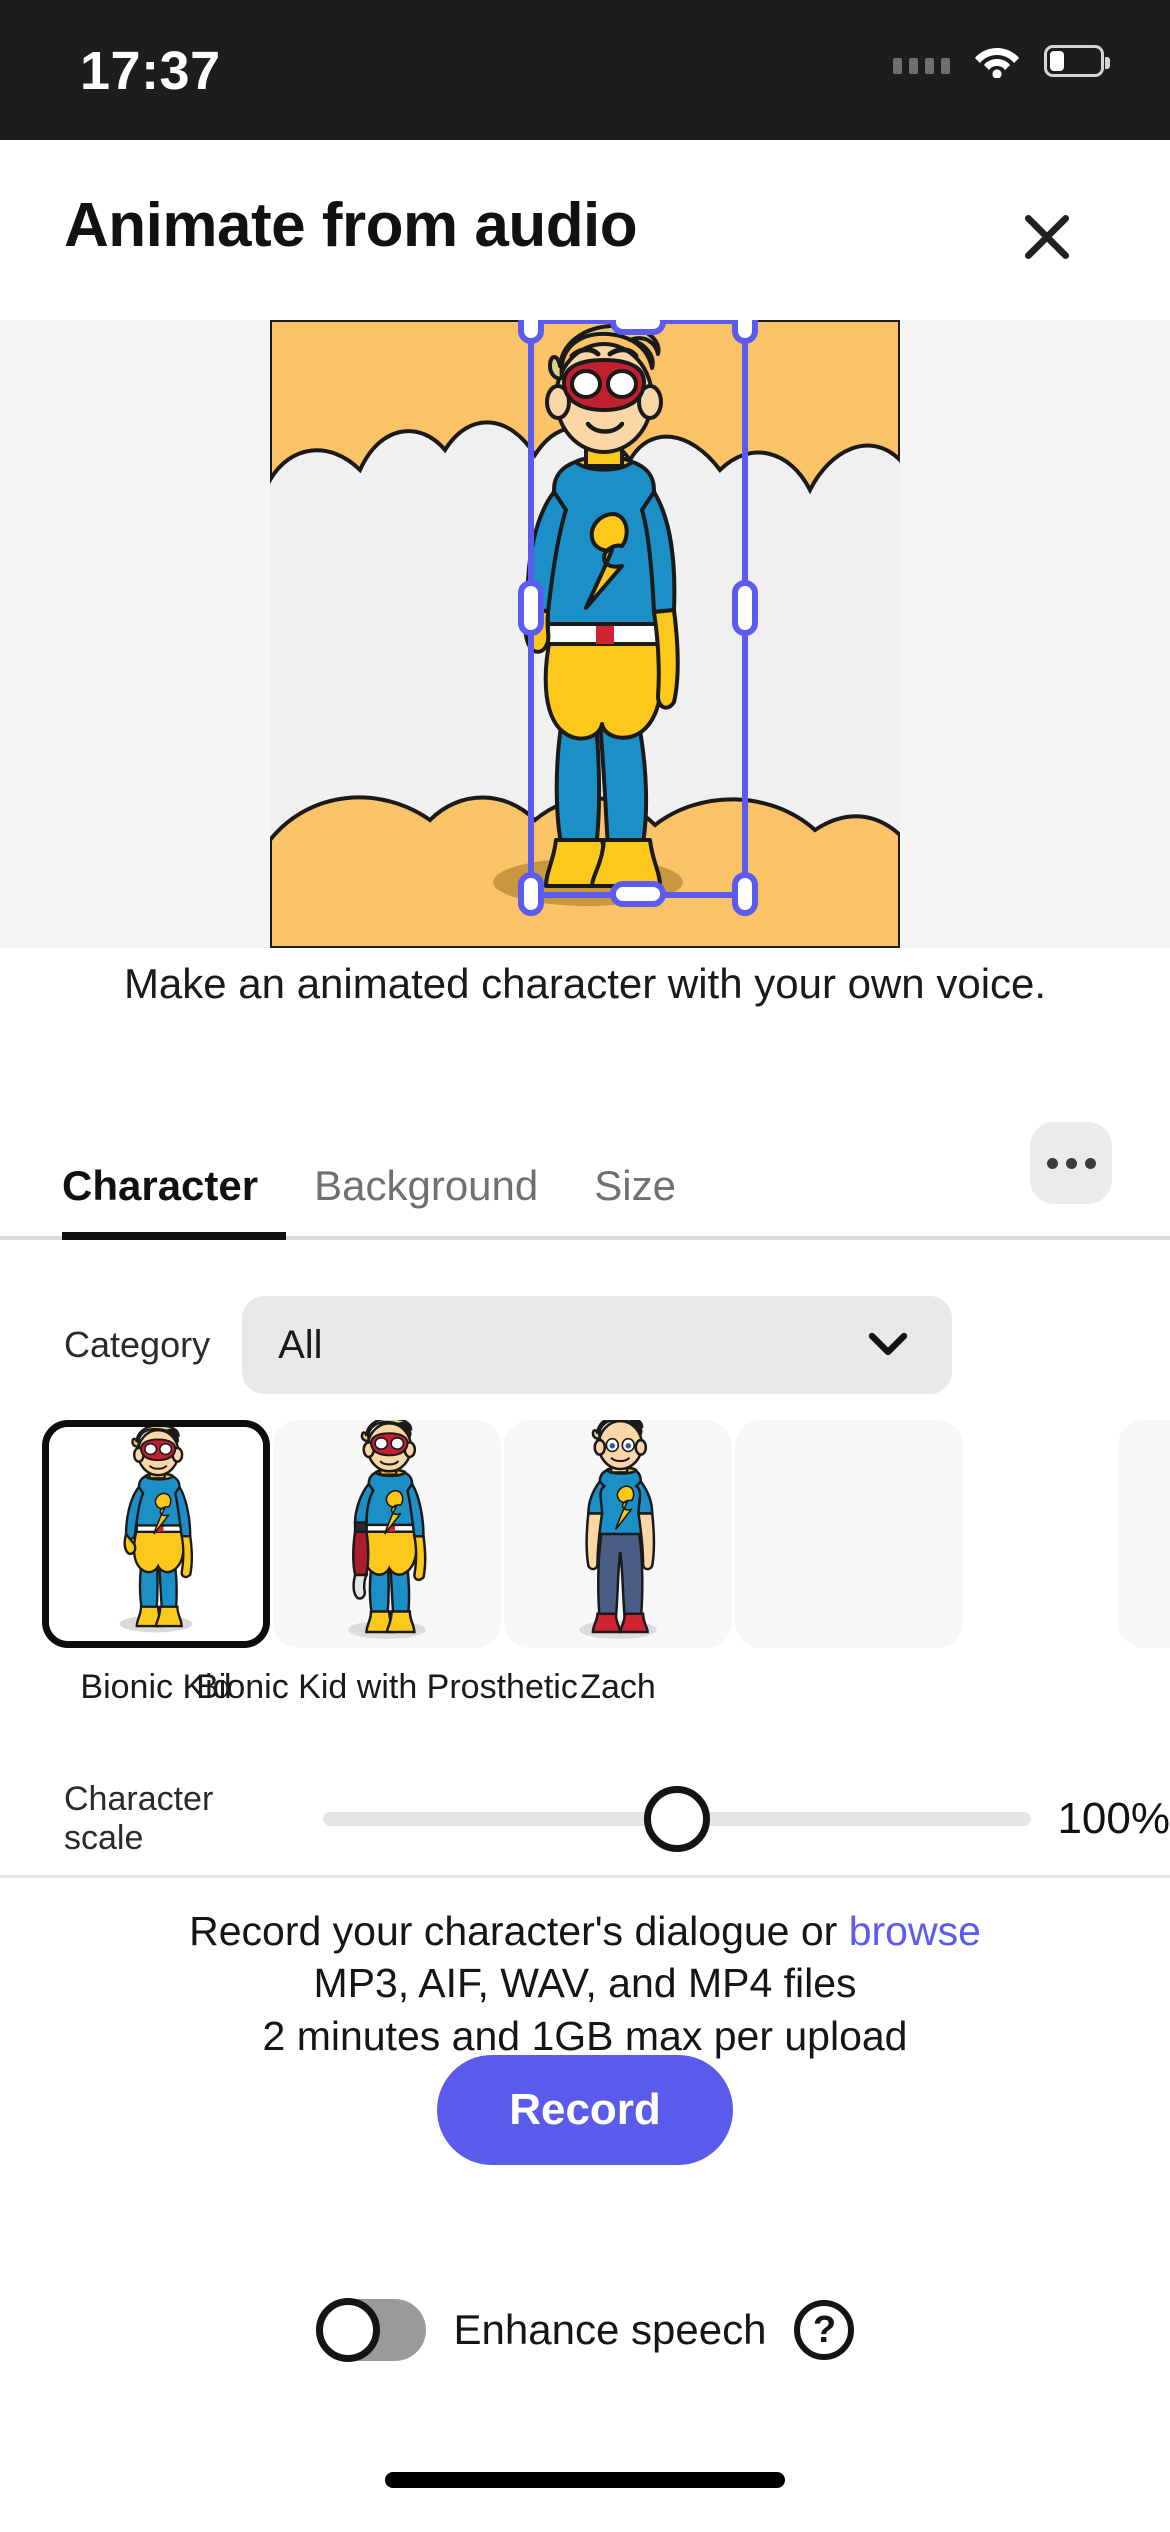  I want to click on record-formats-line: MP3, AIF, WAV, and MP4 files, so click(585, 1983).